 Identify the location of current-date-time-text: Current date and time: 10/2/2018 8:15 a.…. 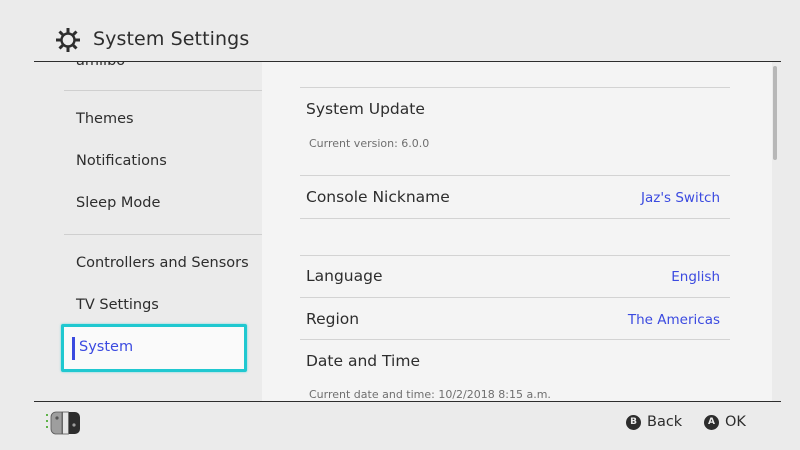
(430, 394).